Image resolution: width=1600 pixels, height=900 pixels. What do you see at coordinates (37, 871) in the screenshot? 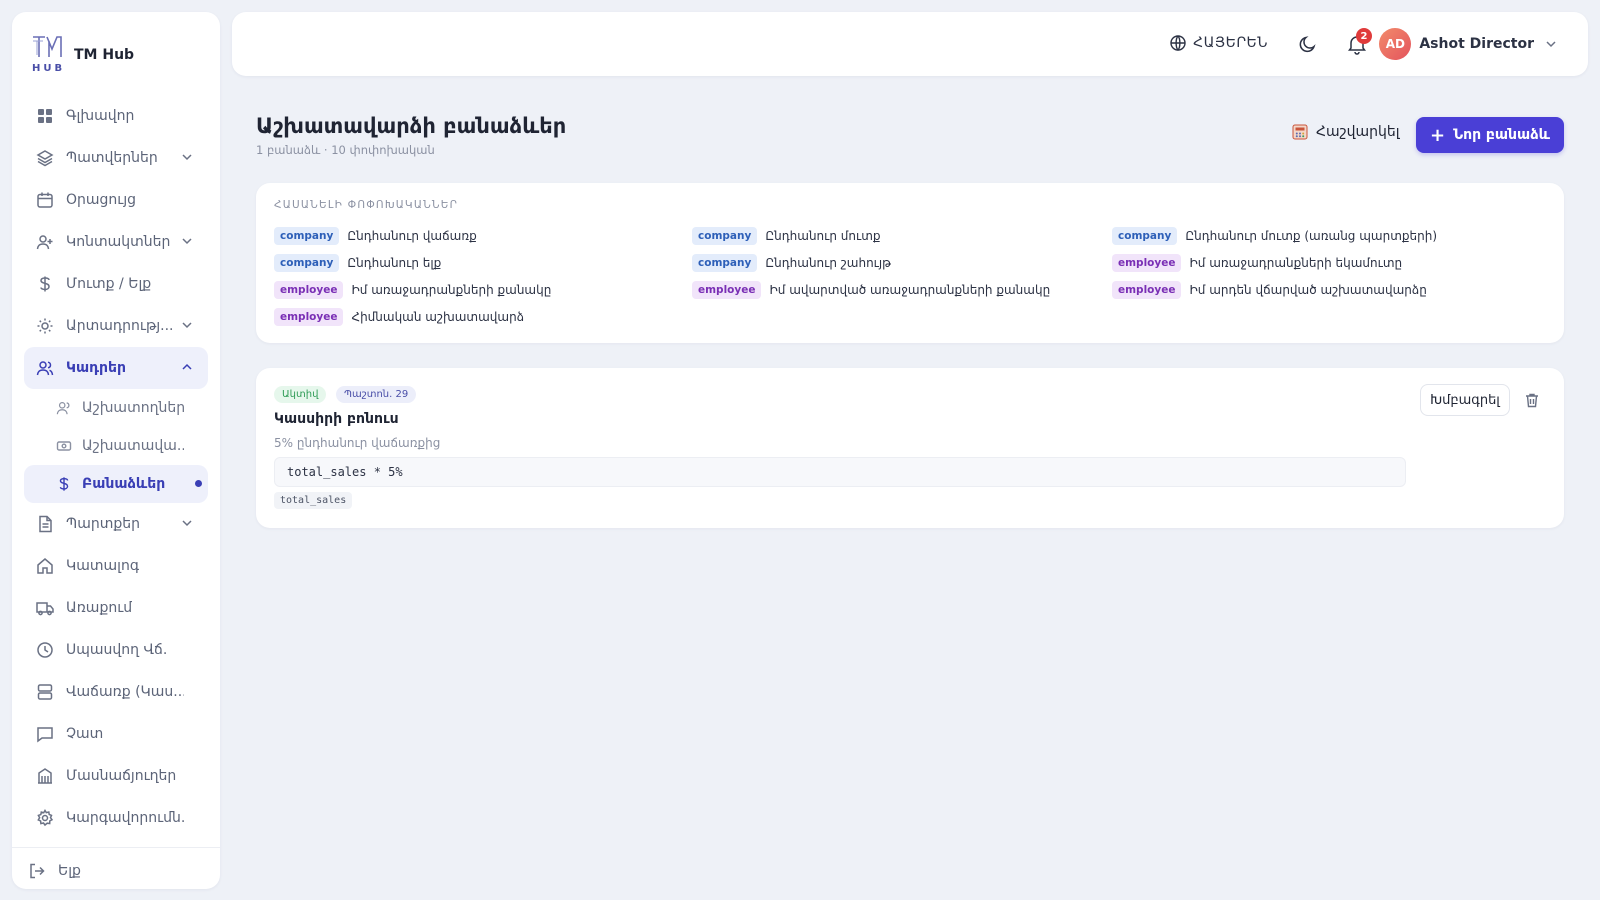
I see `logout-icon` at bounding box center [37, 871].